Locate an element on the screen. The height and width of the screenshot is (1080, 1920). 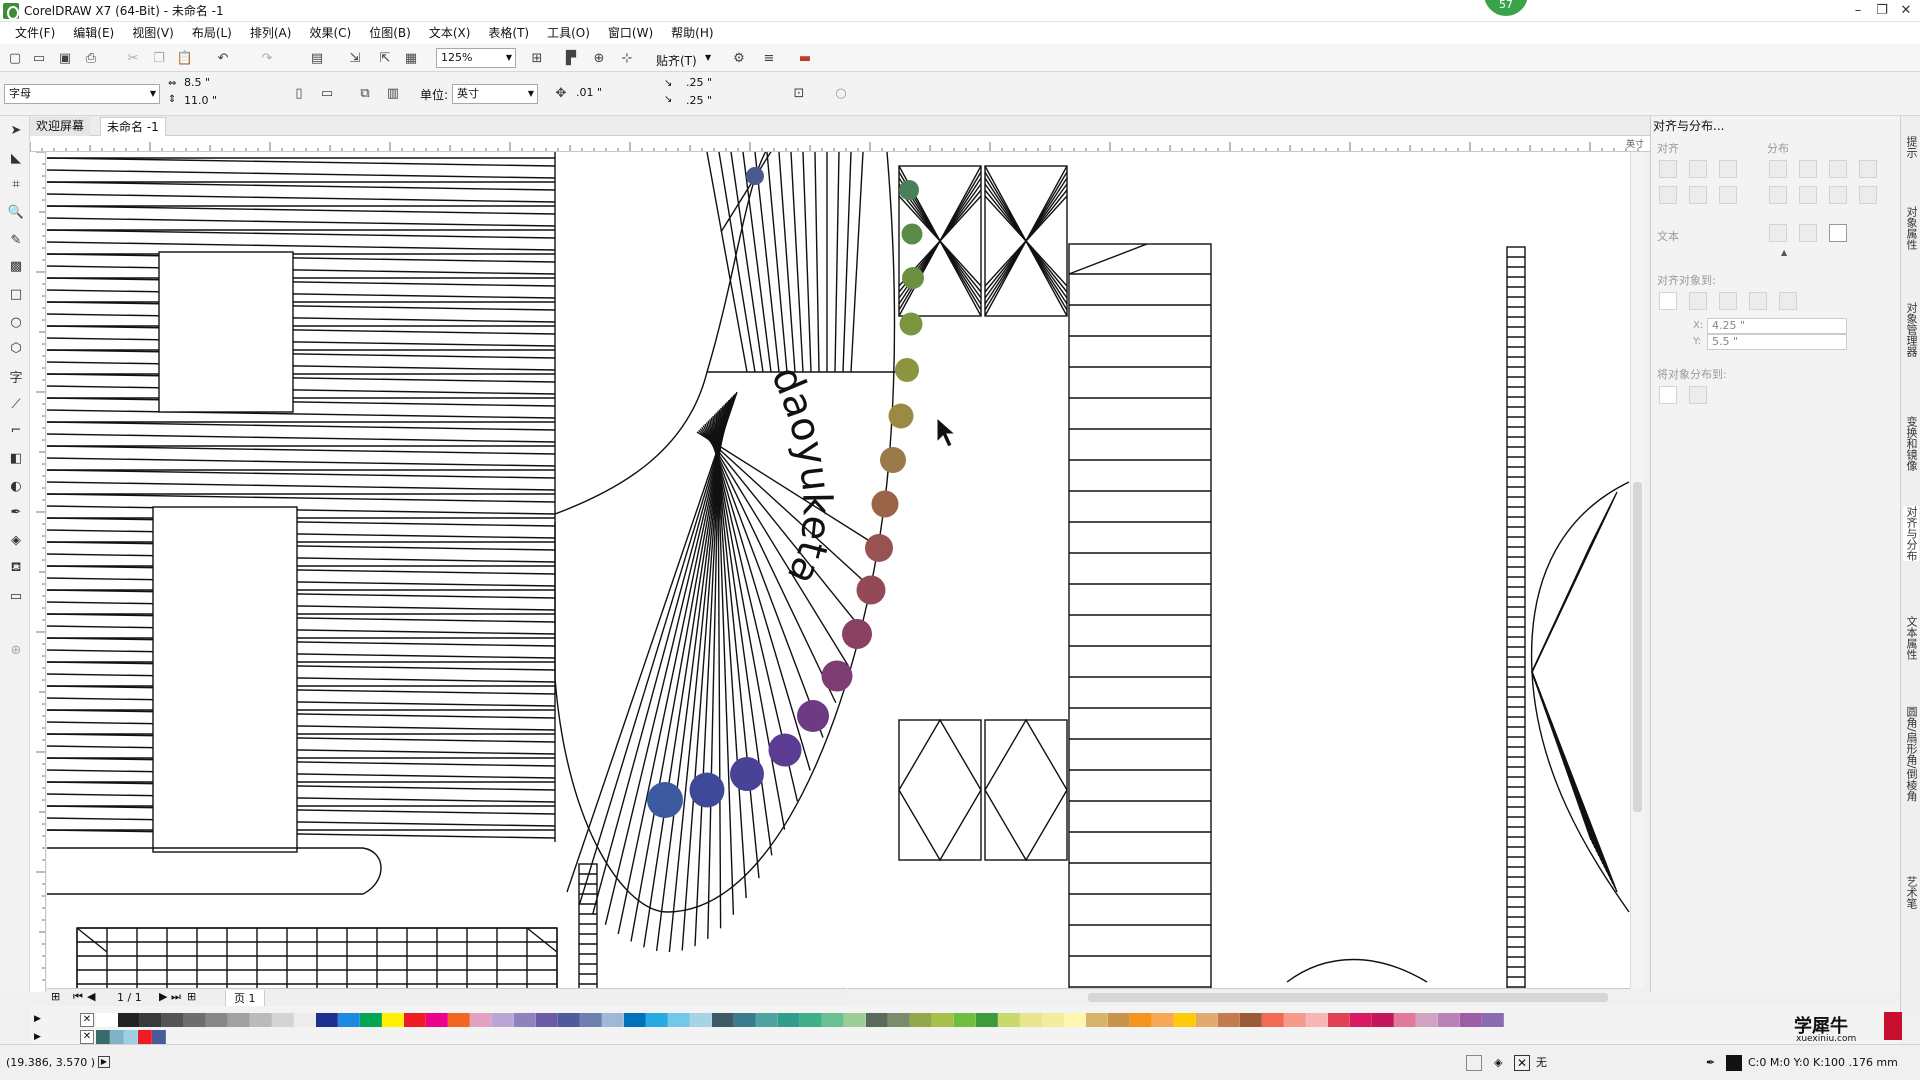
open-folder-icon: ▭ is located at coordinates (39, 58).